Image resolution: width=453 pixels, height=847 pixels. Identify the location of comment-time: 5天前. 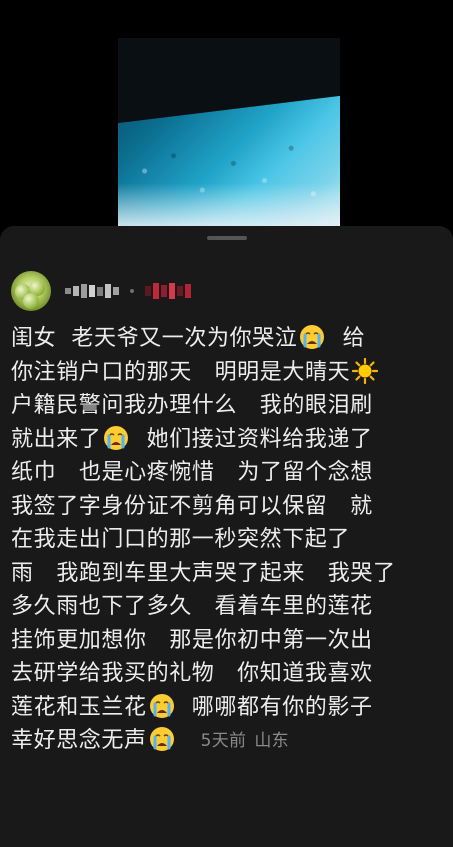
(223, 741).